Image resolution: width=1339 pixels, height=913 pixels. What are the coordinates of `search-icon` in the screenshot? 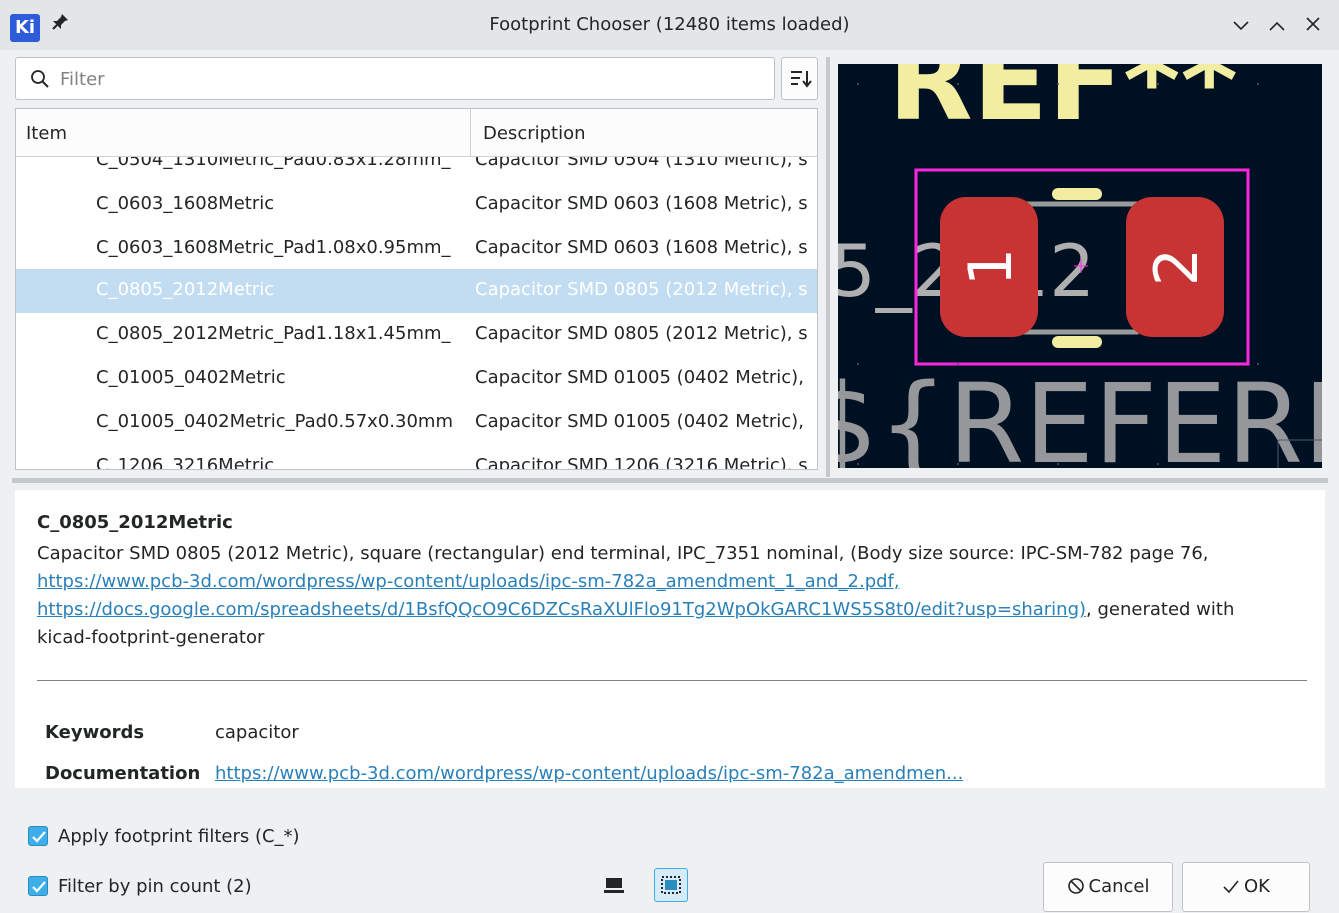 It's located at (40, 79).